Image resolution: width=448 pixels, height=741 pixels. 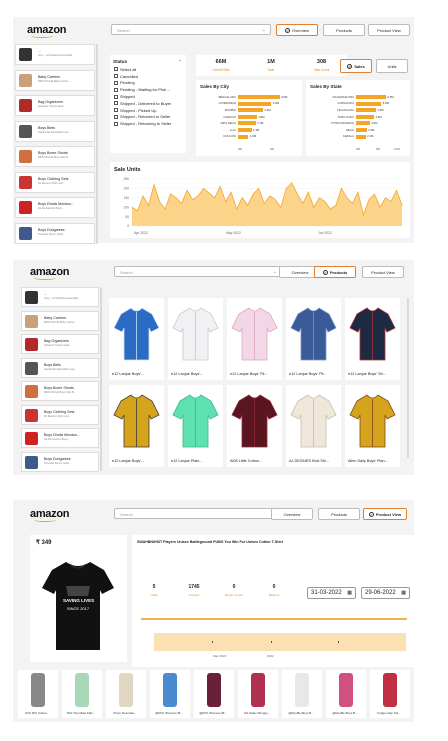 What do you see at coordinates (335, 272) in the screenshot?
I see `tab-products: ✓ Products` at bounding box center [335, 272].